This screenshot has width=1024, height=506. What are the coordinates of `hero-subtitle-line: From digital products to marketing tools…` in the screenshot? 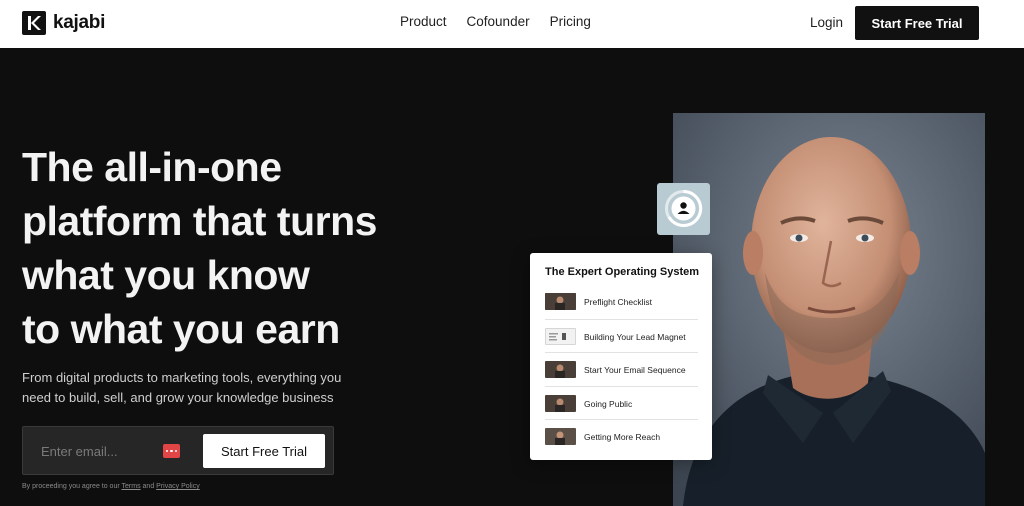 It's located at (182, 377).